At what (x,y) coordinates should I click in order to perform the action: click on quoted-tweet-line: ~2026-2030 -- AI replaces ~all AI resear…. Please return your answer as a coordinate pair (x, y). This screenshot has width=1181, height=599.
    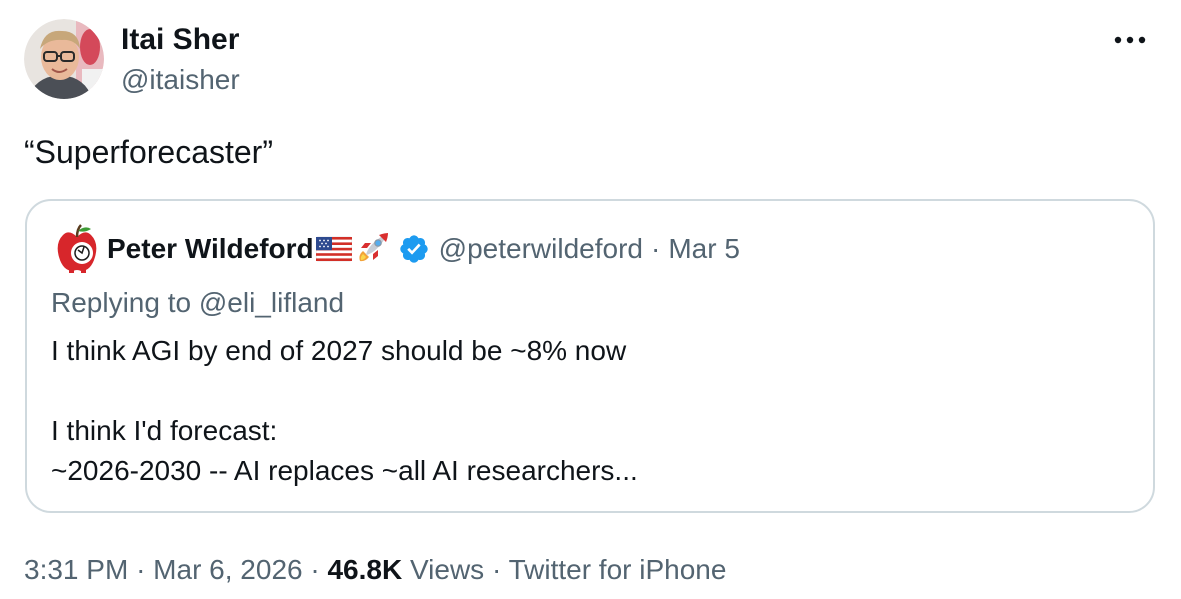
    Looking at the image, I should click on (344, 470).